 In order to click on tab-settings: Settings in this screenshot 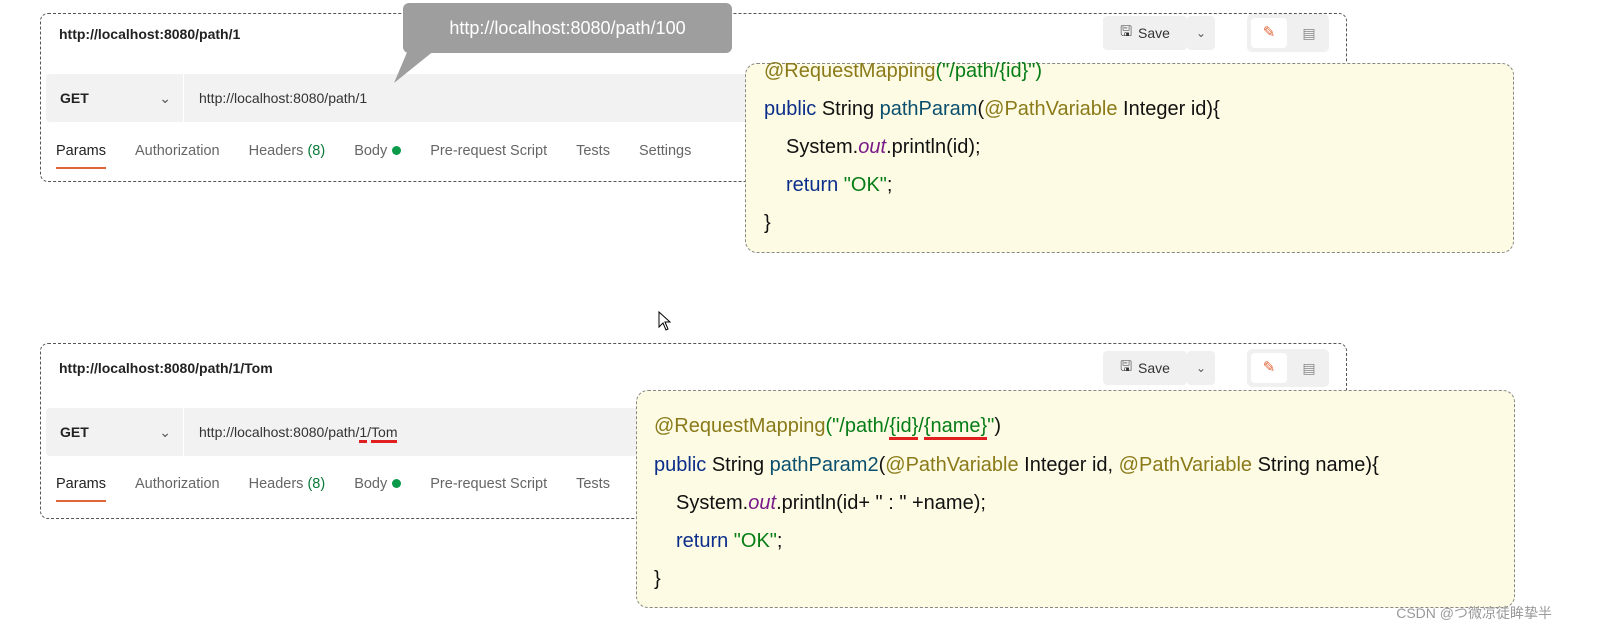, I will do `click(665, 151)`.